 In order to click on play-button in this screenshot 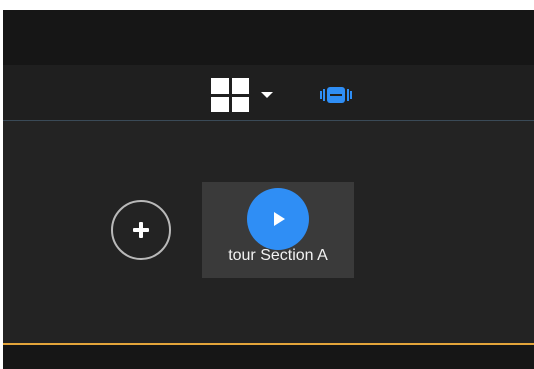, I will do `click(278, 219)`.